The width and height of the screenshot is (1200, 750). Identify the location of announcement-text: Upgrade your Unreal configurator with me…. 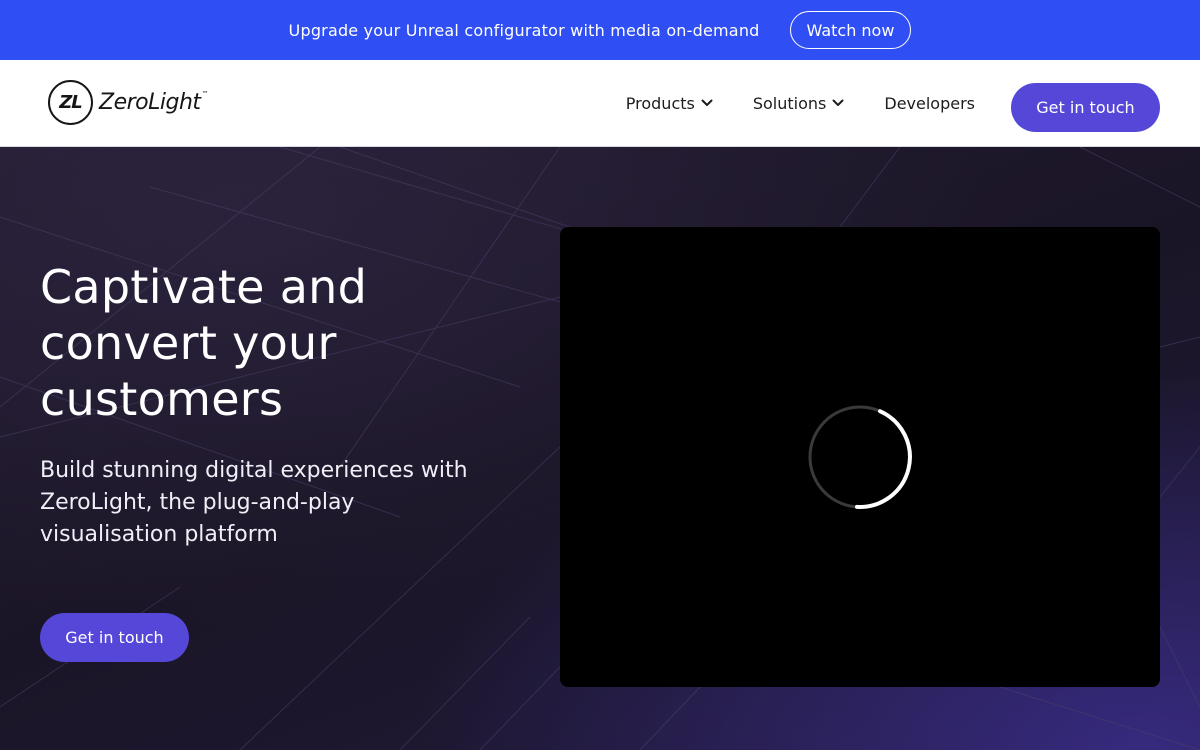
(524, 30).